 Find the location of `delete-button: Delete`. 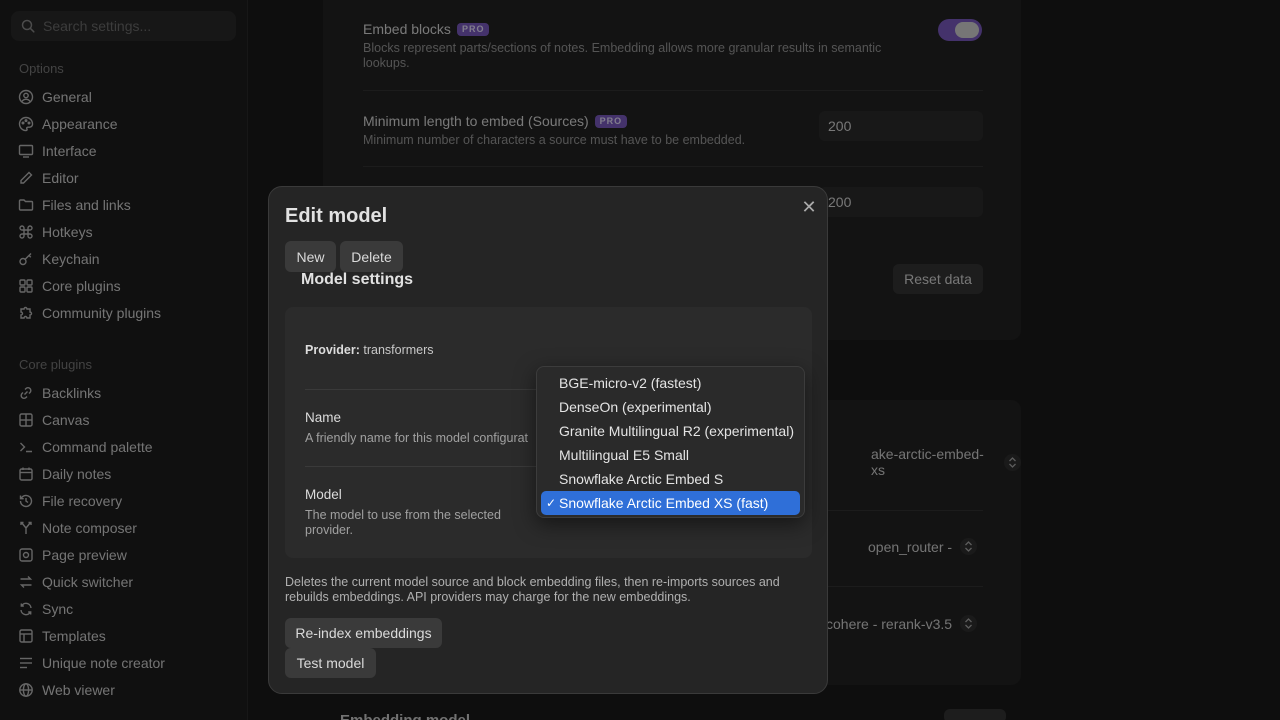

delete-button: Delete is located at coordinates (371, 256).